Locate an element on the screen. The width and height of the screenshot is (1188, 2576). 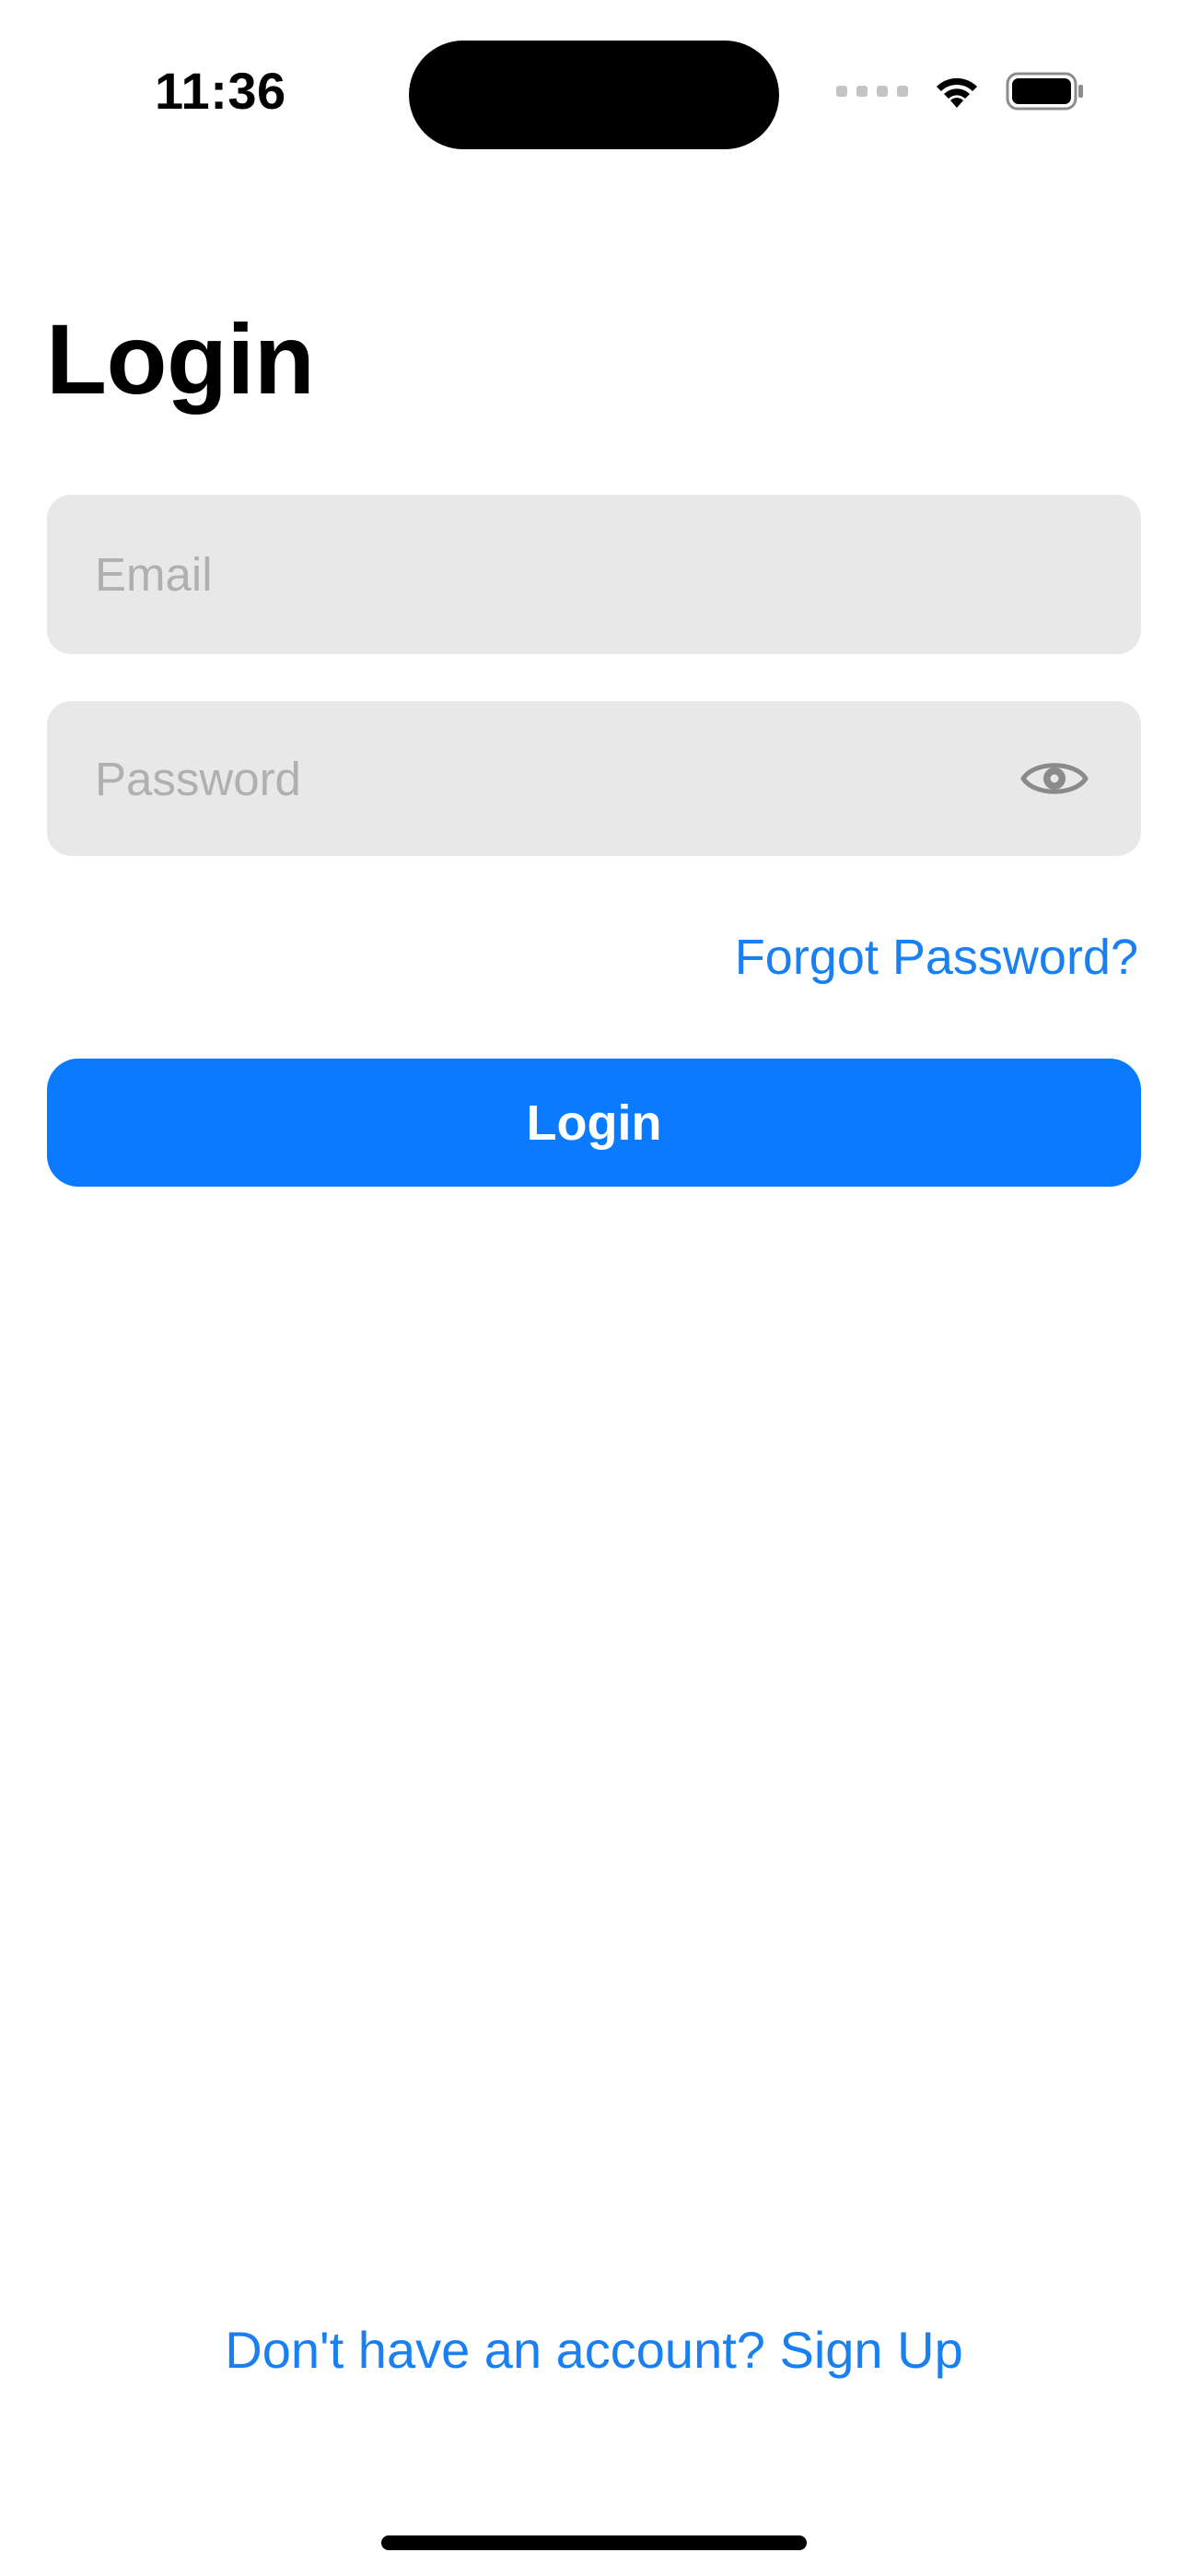
password-field-container is located at coordinates (594, 778).